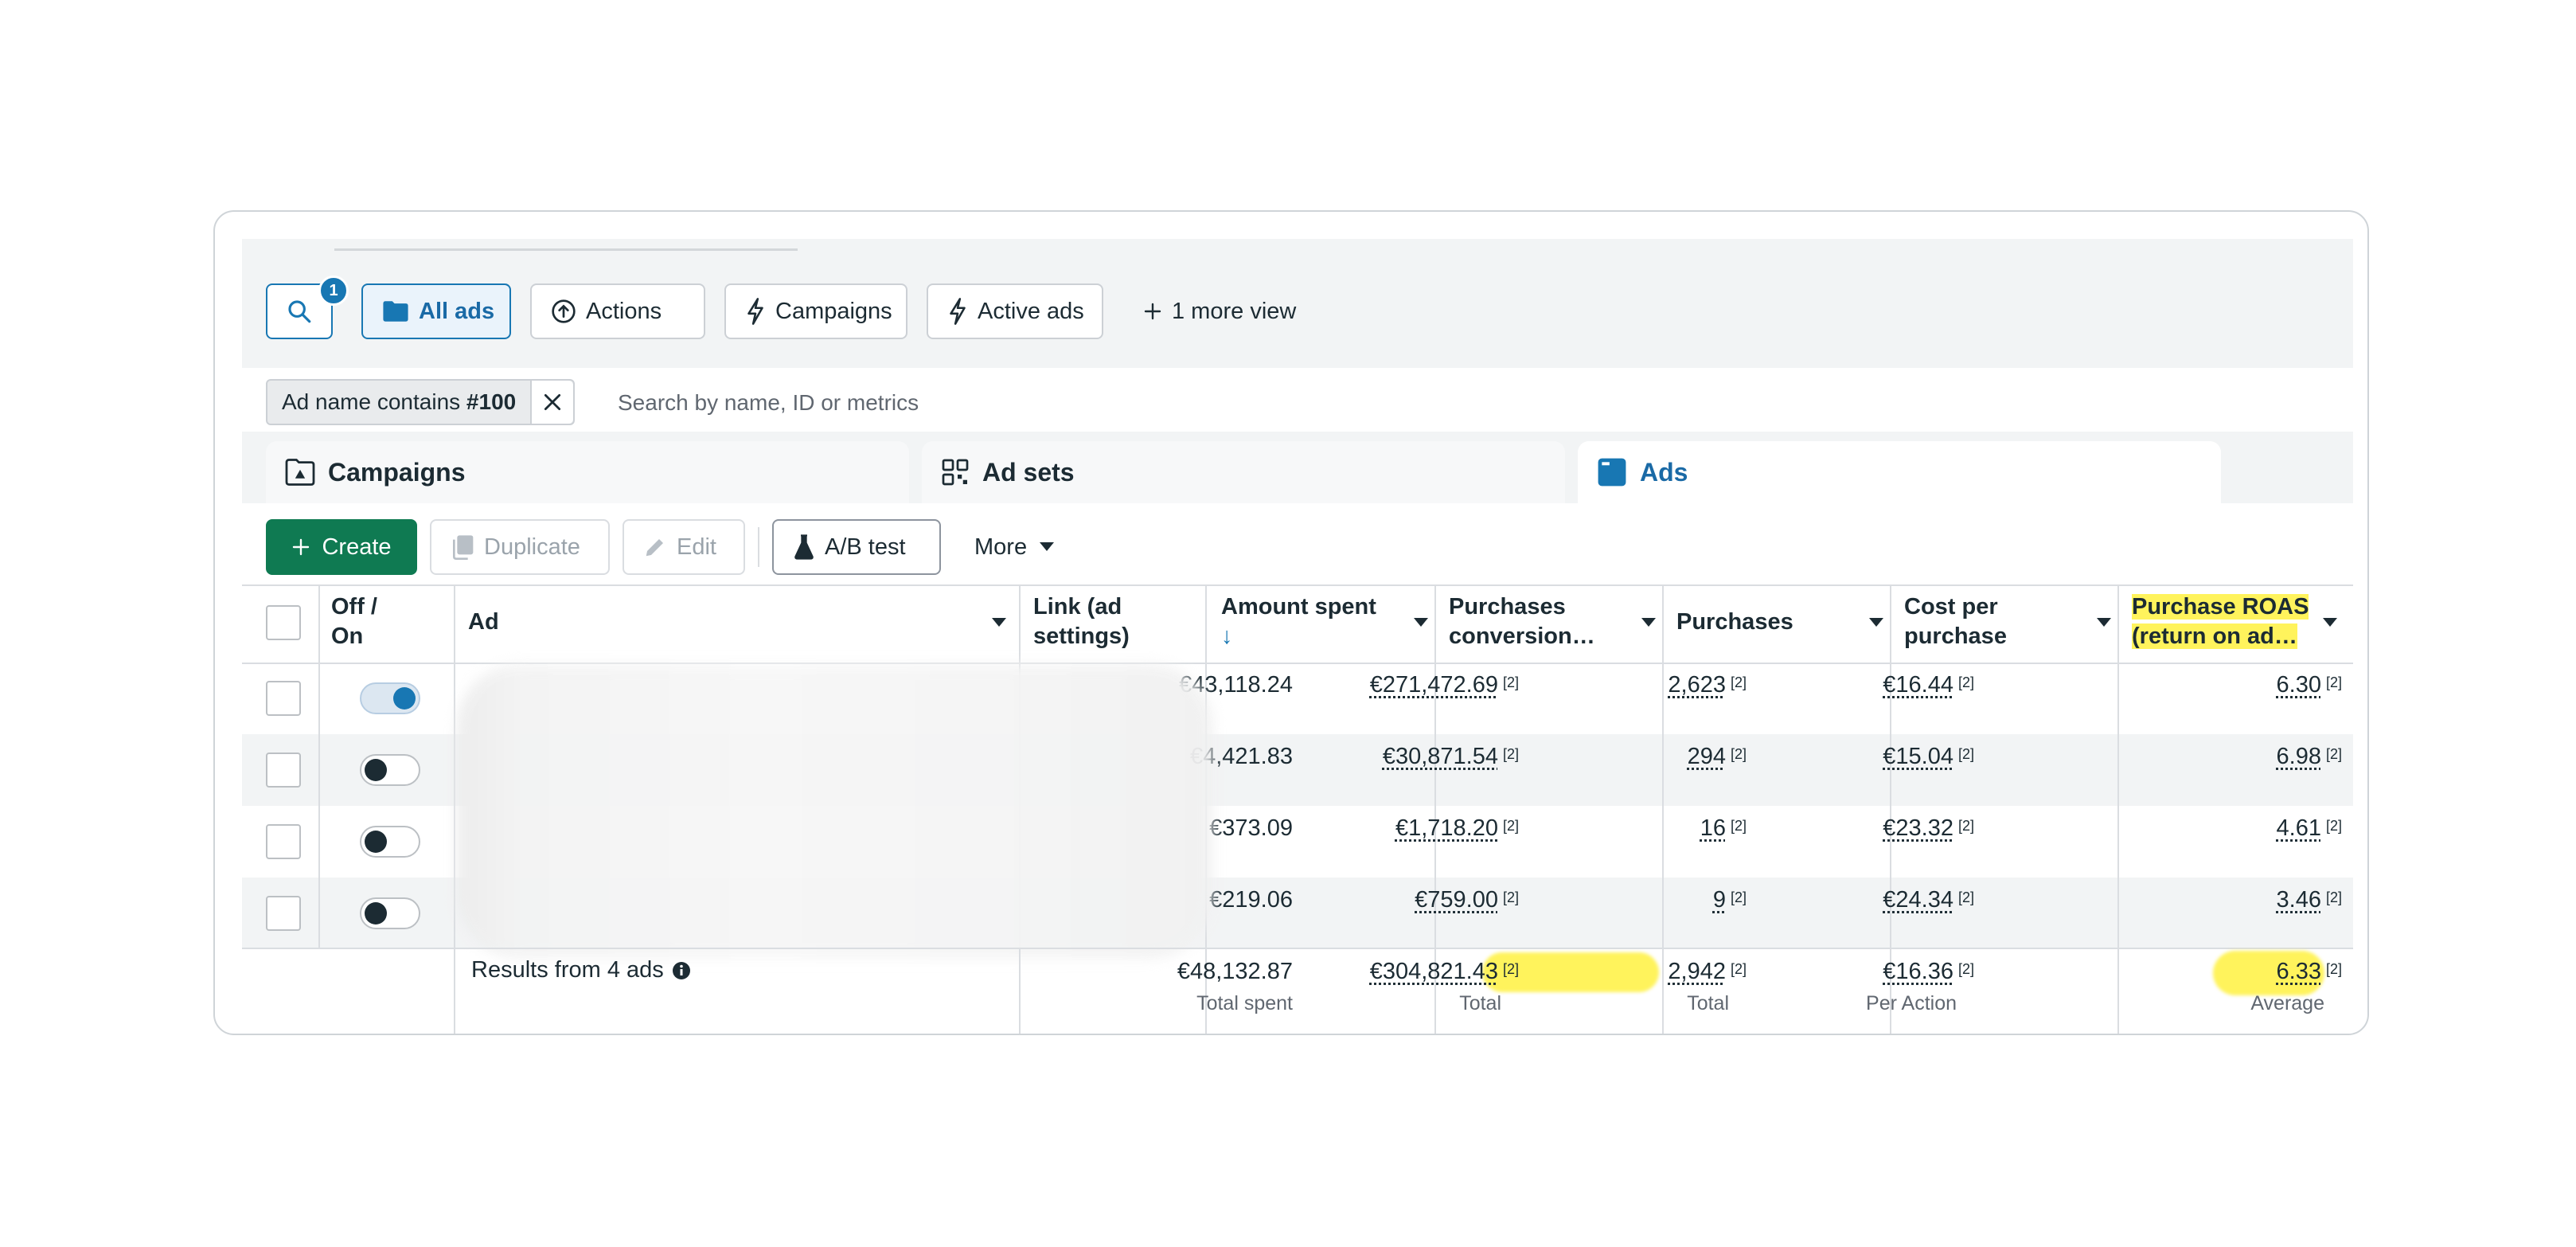 The height and width of the screenshot is (1247, 2576). What do you see at coordinates (2104, 622) in the screenshot?
I see `col-cost-per-purchase-caret` at bounding box center [2104, 622].